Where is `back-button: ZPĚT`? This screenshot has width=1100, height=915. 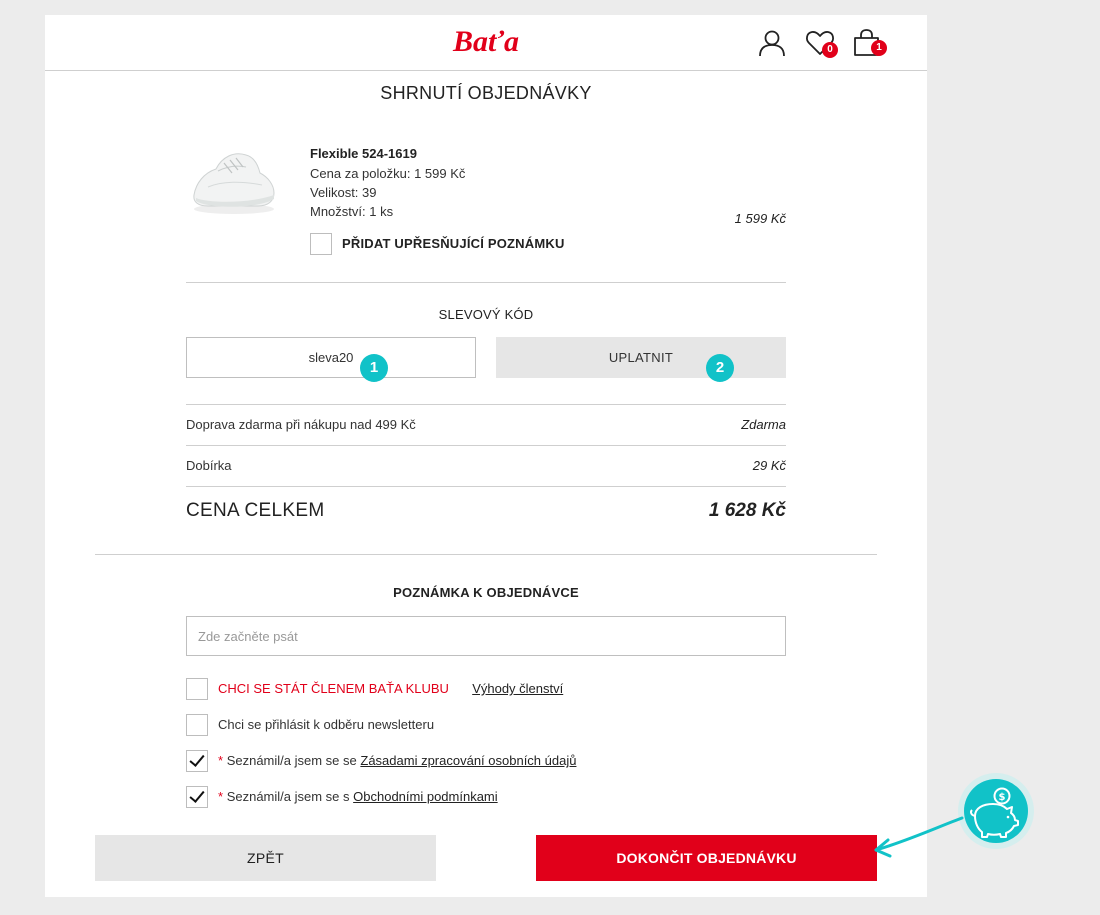
back-button: ZPĚT is located at coordinates (265, 858).